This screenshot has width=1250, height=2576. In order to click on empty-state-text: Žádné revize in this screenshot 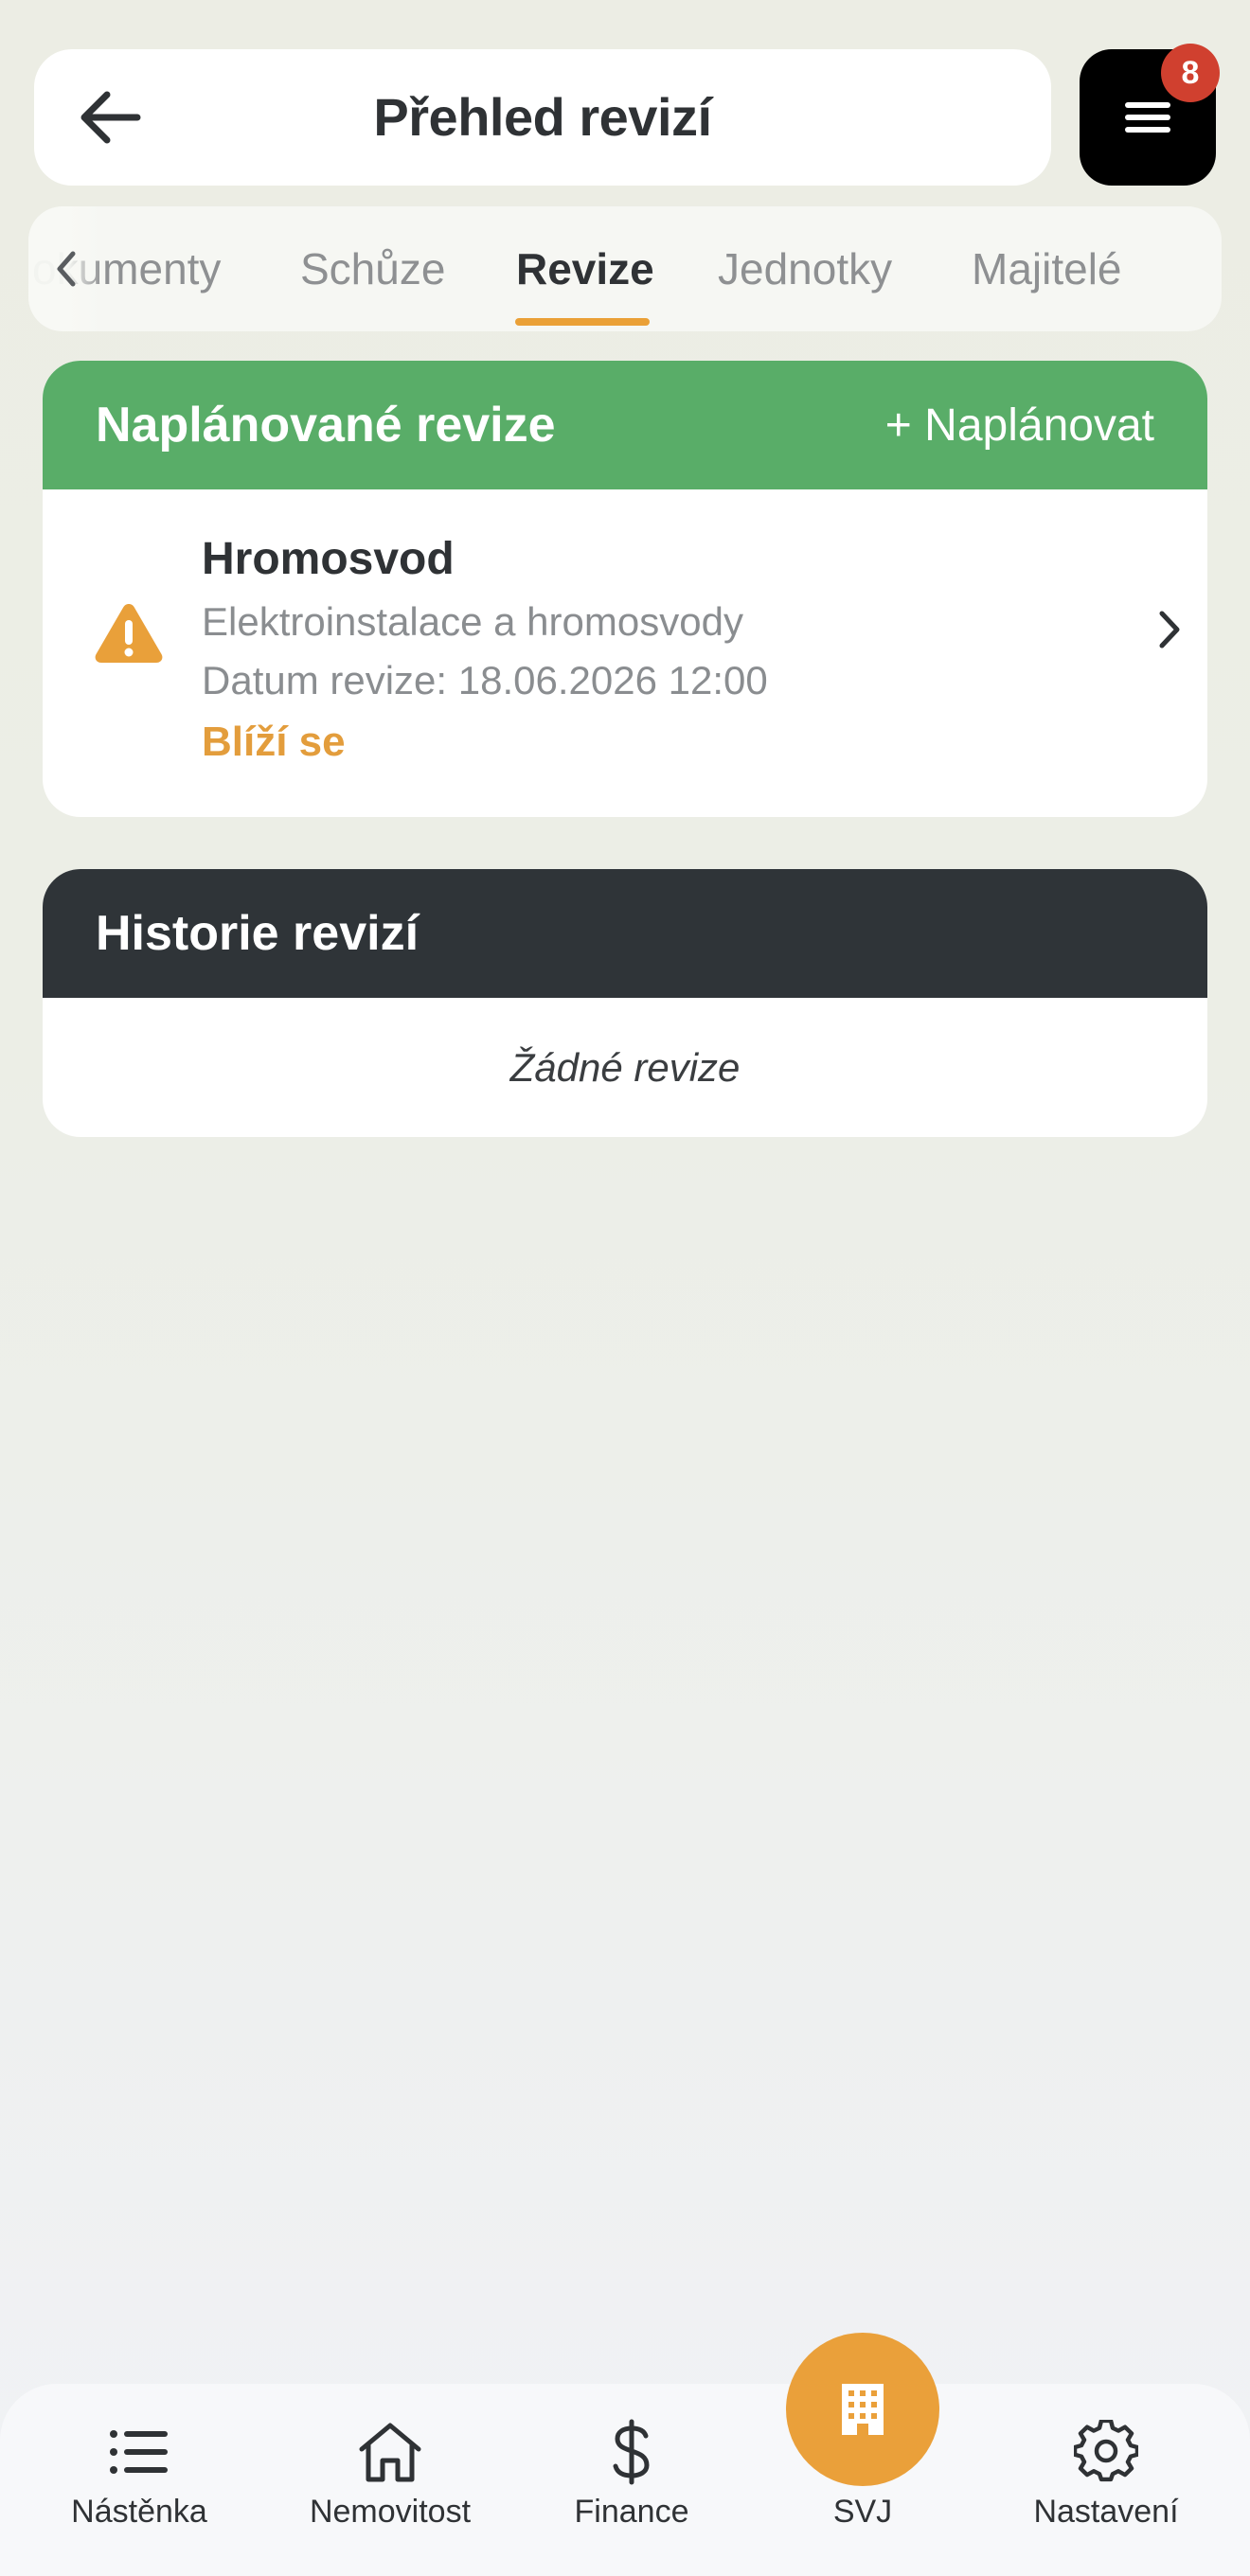, I will do `click(625, 1068)`.